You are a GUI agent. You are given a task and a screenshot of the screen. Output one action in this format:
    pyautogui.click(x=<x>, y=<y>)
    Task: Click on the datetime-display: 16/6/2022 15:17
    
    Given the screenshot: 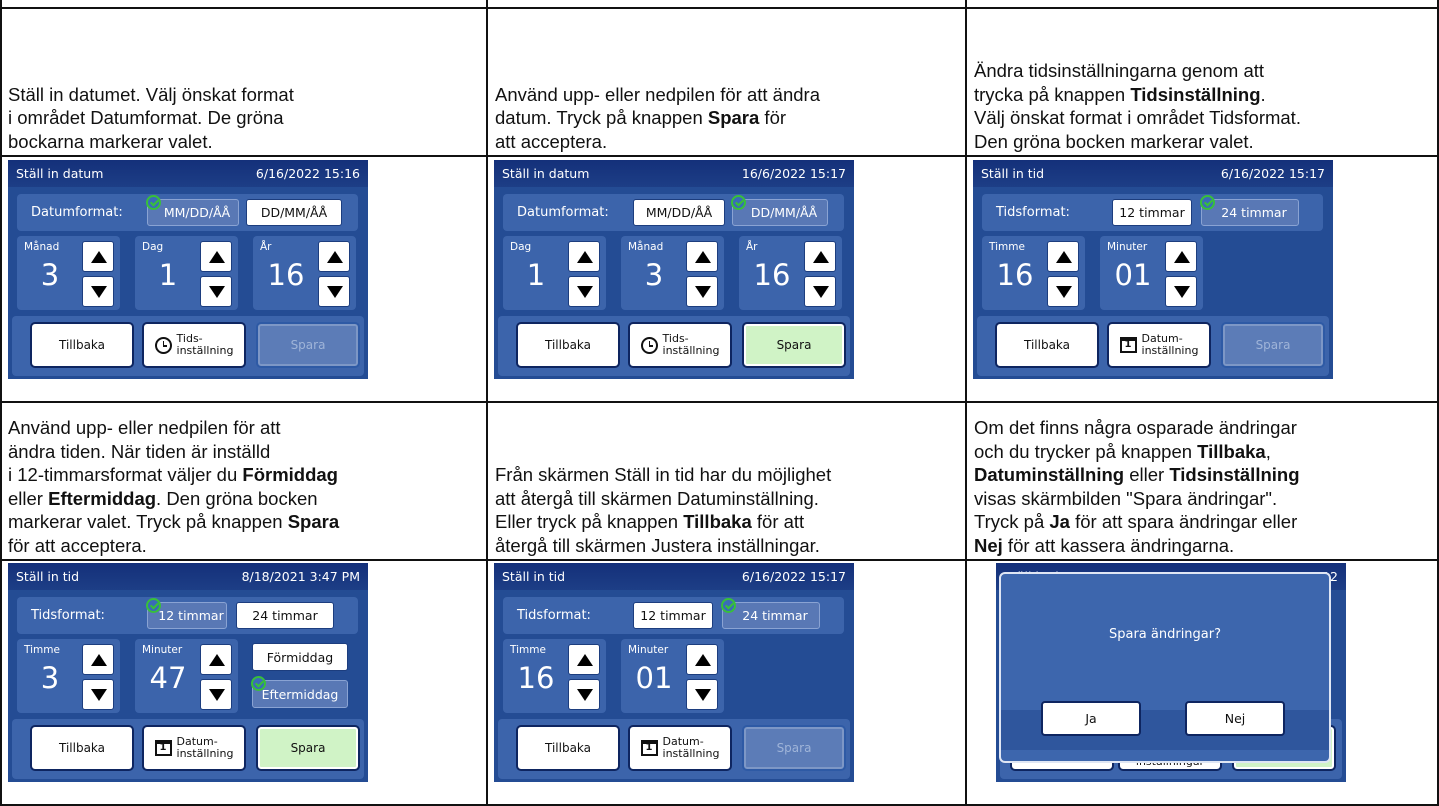 What is the action you would take?
    pyautogui.click(x=793, y=173)
    